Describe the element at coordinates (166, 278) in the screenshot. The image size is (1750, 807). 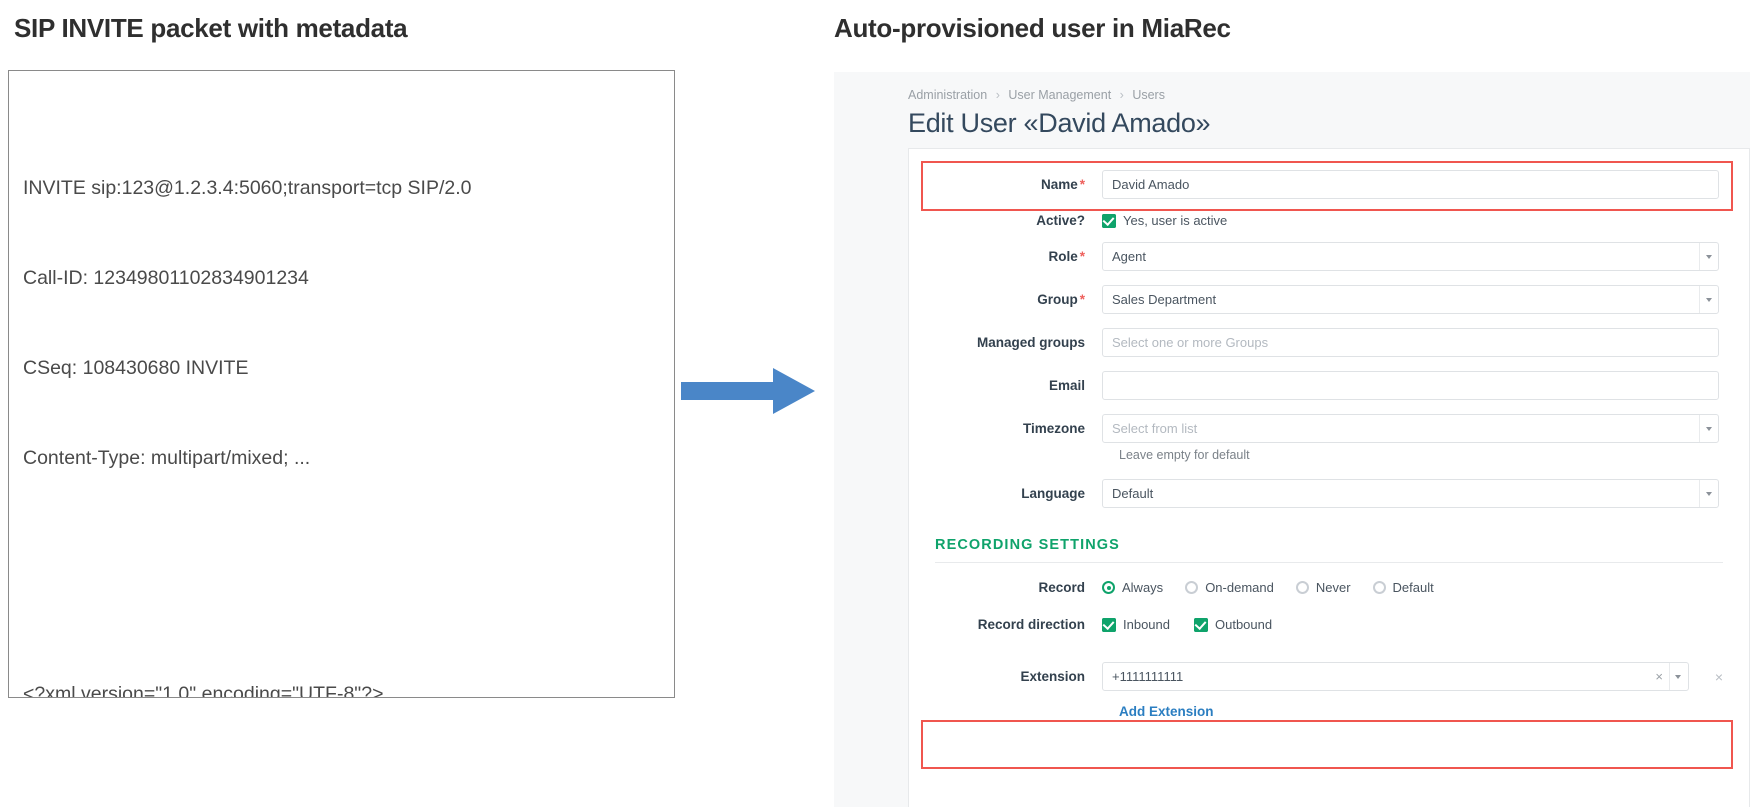
I see `sip-header-line: Call-ID: 12349801102834901234` at that location.